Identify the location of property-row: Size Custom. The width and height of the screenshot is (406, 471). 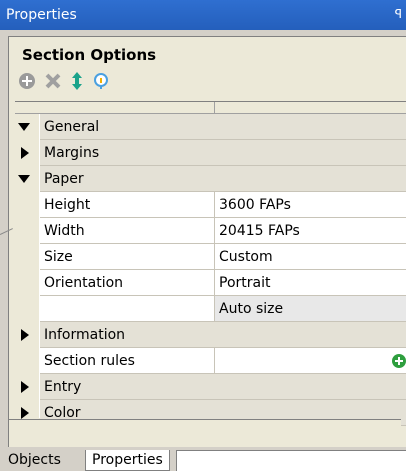
(210, 257).